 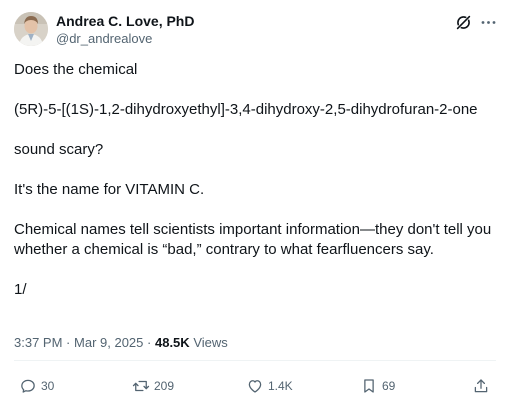 I want to click on grok-icon, so click(x=463, y=22).